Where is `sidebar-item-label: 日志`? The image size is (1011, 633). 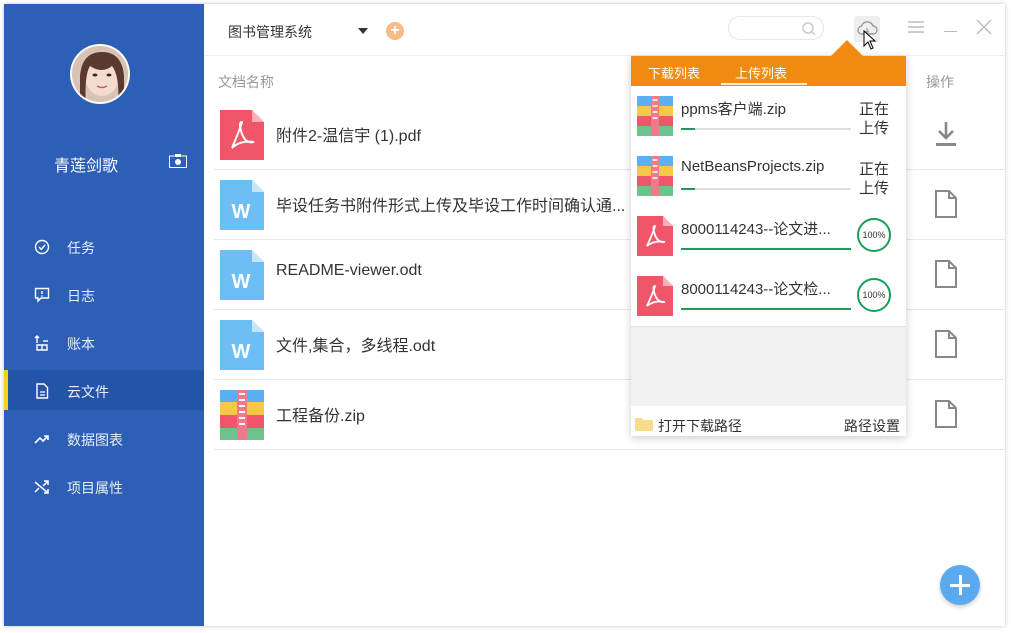 sidebar-item-label: 日志 is located at coordinates (81, 296).